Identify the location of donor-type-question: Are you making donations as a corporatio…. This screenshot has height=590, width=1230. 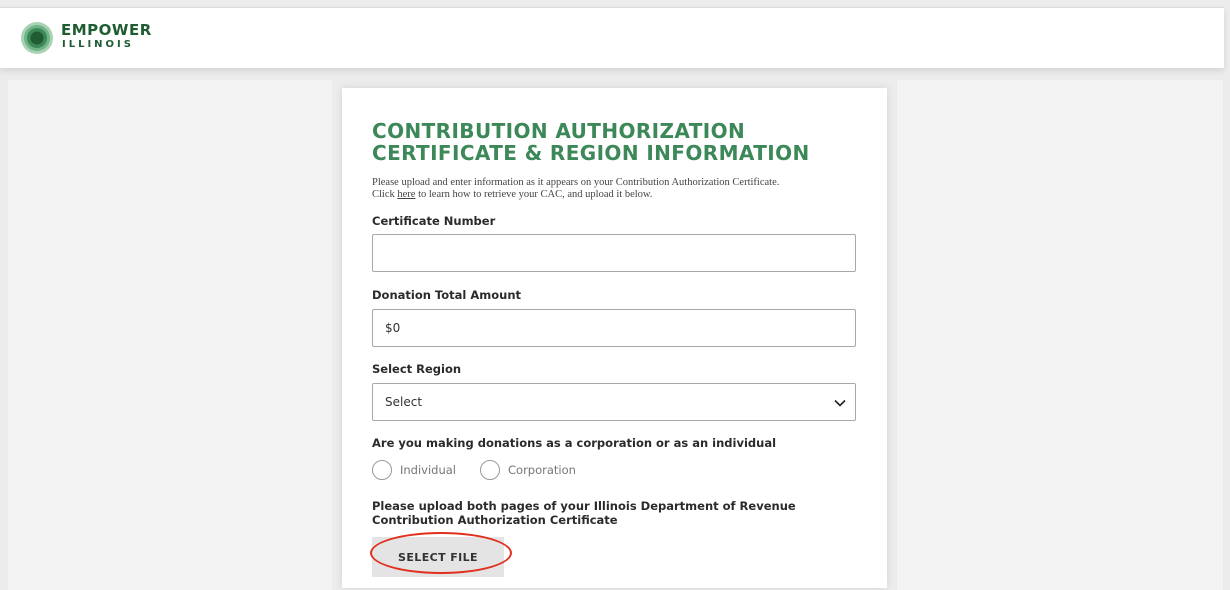
(574, 443).